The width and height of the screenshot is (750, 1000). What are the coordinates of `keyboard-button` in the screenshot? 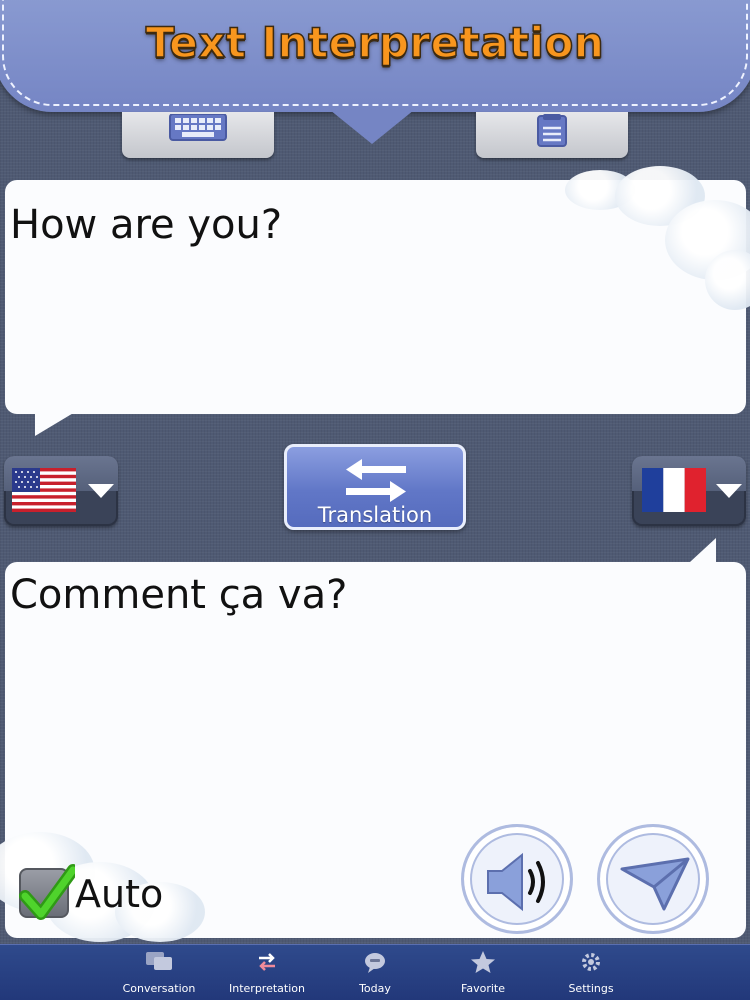 It's located at (198, 135).